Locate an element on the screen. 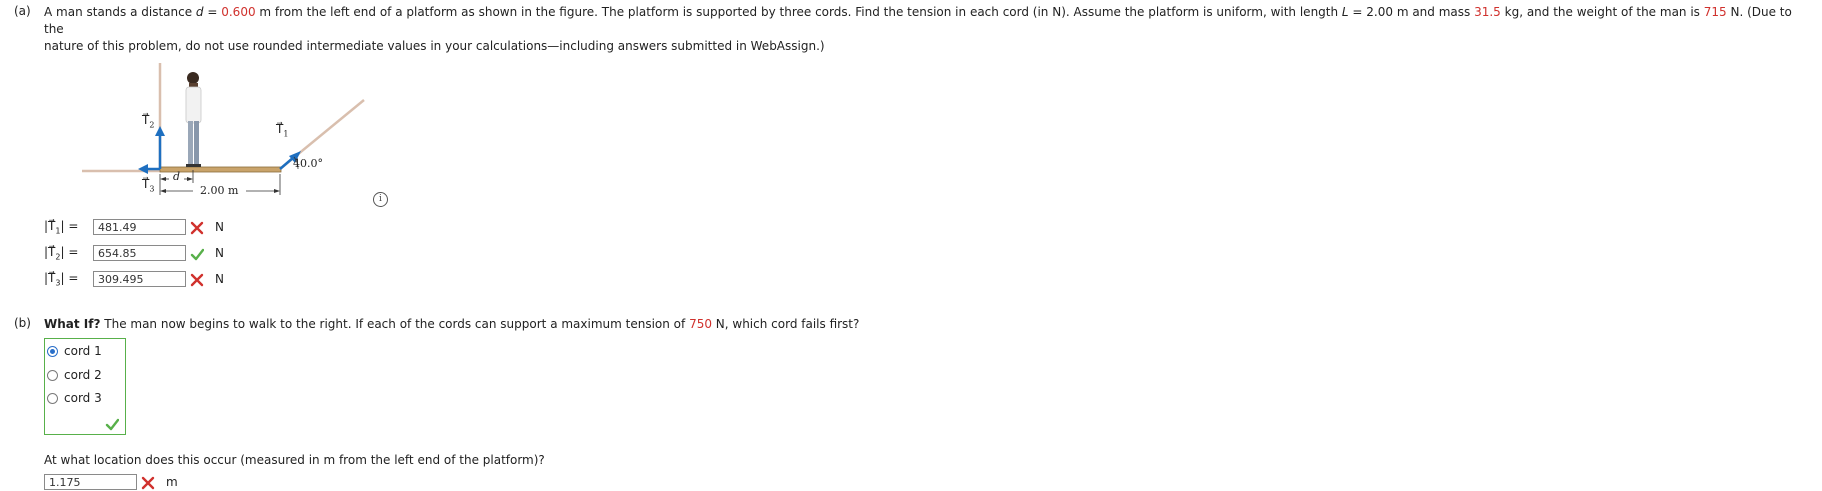 Image resolution: width=1822 pixels, height=491 pixels. q-text: A man stands a distance is located at coordinates (120, 12).